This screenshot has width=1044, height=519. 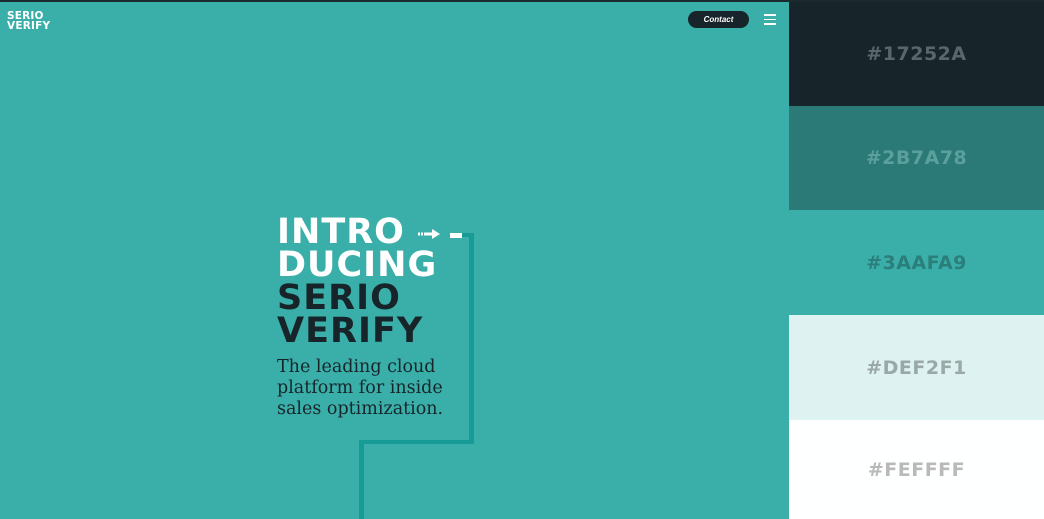 I want to click on swatch-label: #FEFFFF, so click(x=916, y=469).